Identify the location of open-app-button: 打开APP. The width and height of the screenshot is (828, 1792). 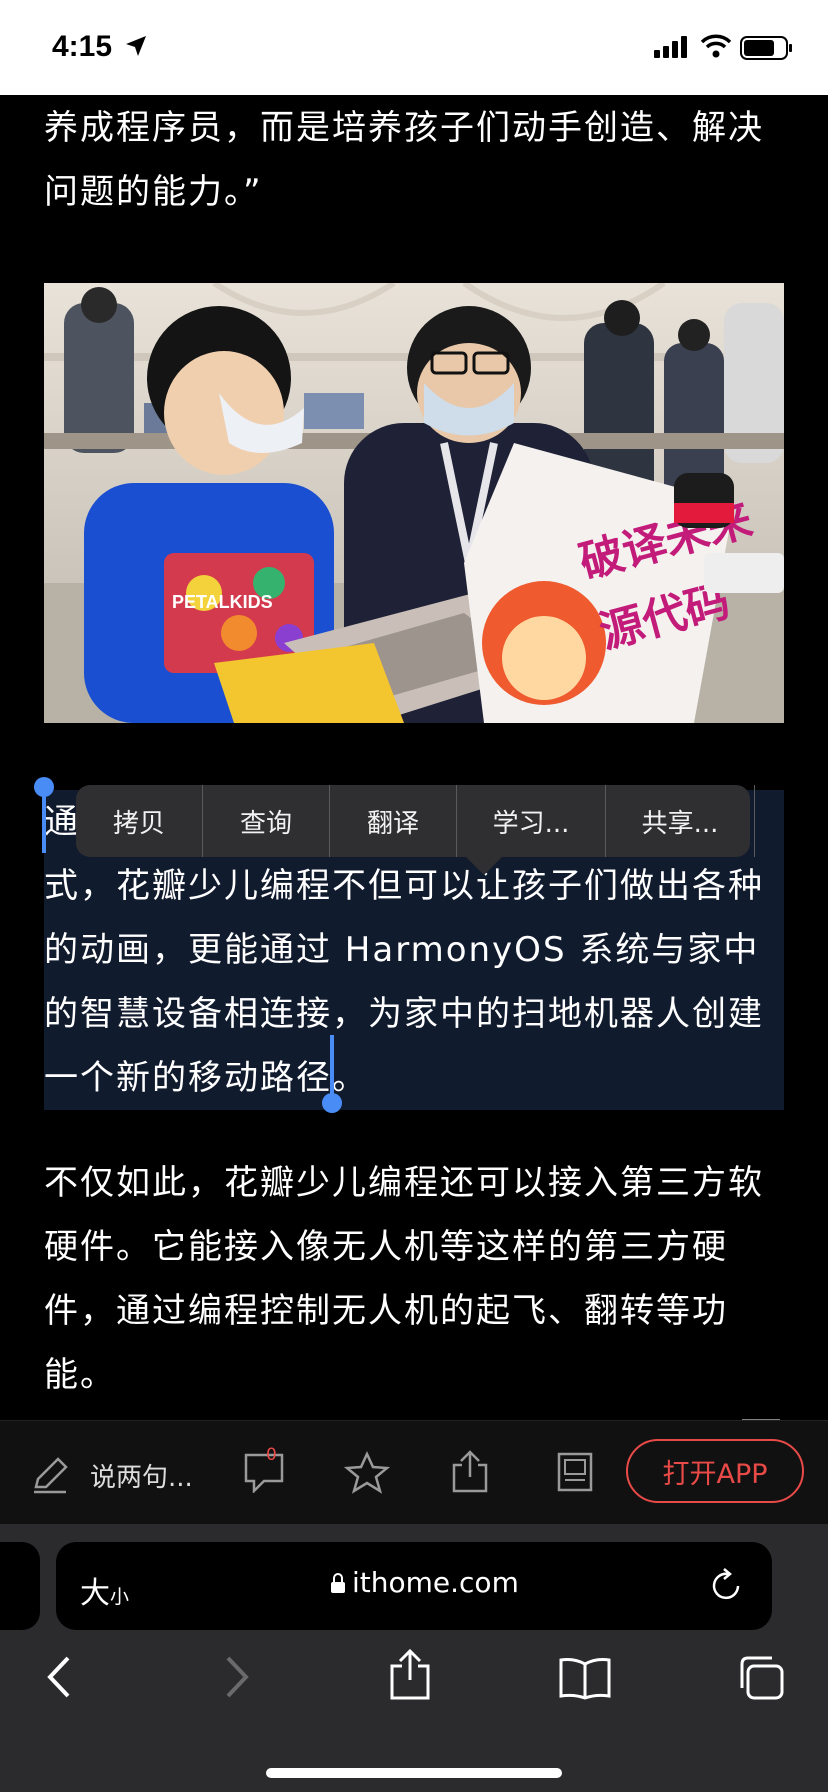
(715, 1471).